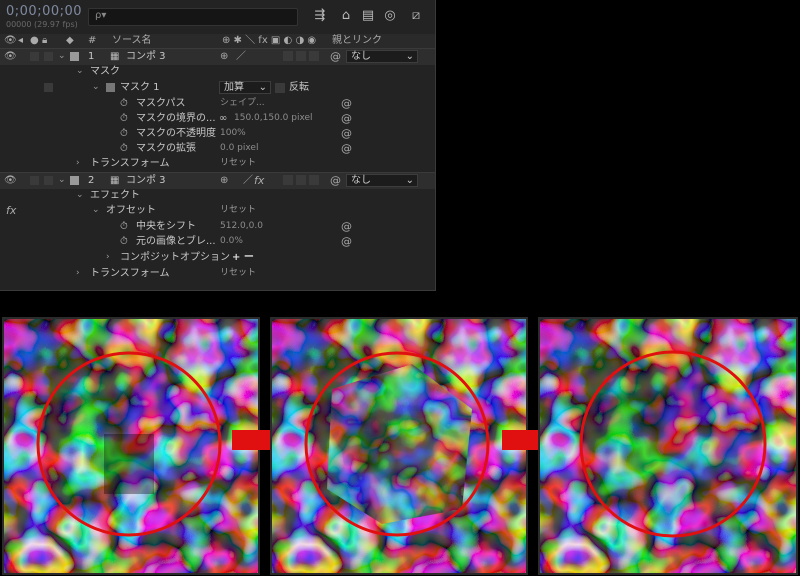 The image size is (800, 576). What do you see at coordinates (217, 211) in the screenshot?
I see `effect-row: fx ⌄ オフセット リセット` at bounding box center [217, 211].